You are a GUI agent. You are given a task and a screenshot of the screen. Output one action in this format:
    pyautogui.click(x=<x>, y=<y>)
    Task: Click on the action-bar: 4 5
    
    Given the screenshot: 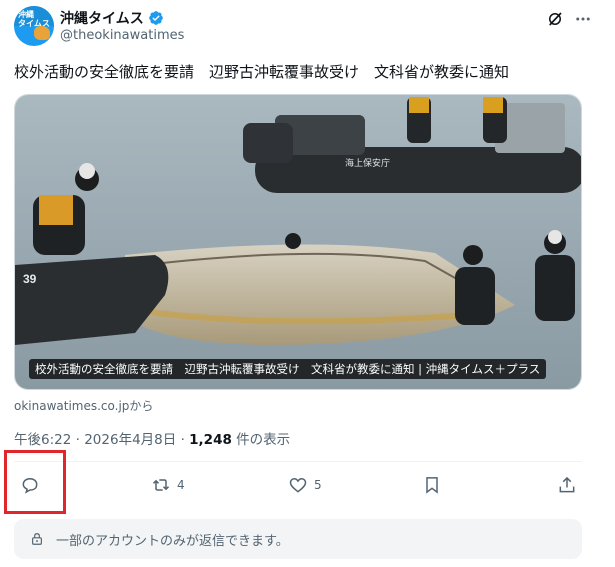 What is the action you would take?
    pyautogui.click(x=307, y=485)
    